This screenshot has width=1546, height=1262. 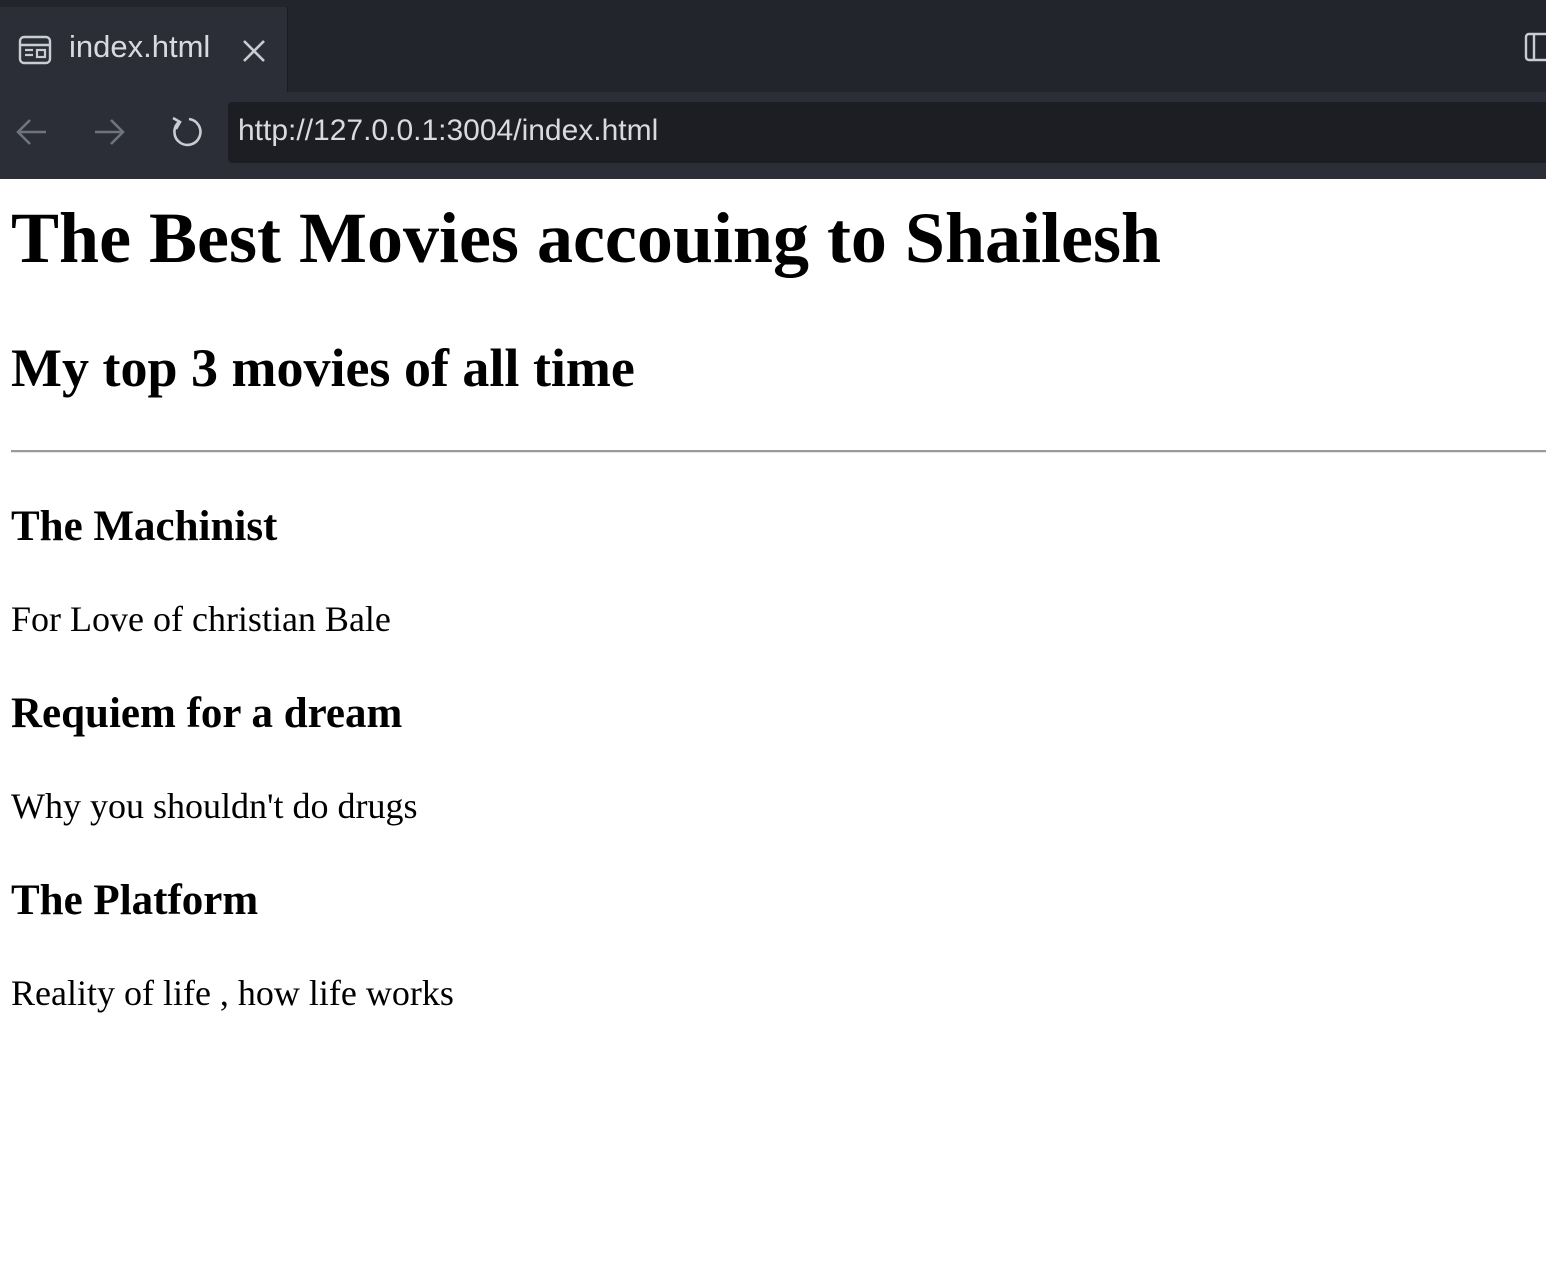 I want to click on reload-icon, so click(x=187, y=132).